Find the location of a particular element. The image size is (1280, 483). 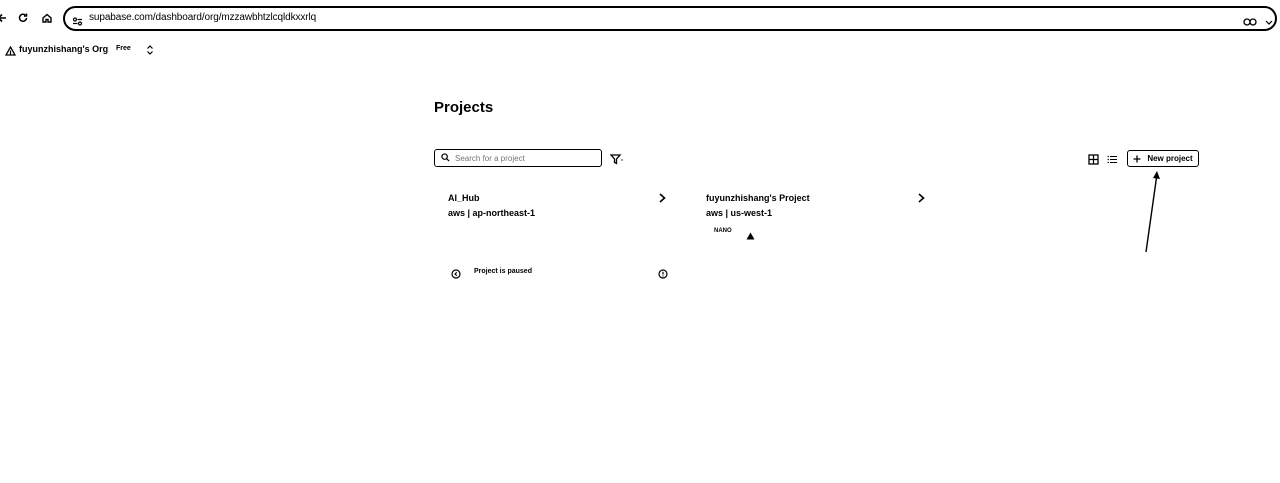

project-region: aws | ap-northeast-1 is located at coordinates (492, 213).